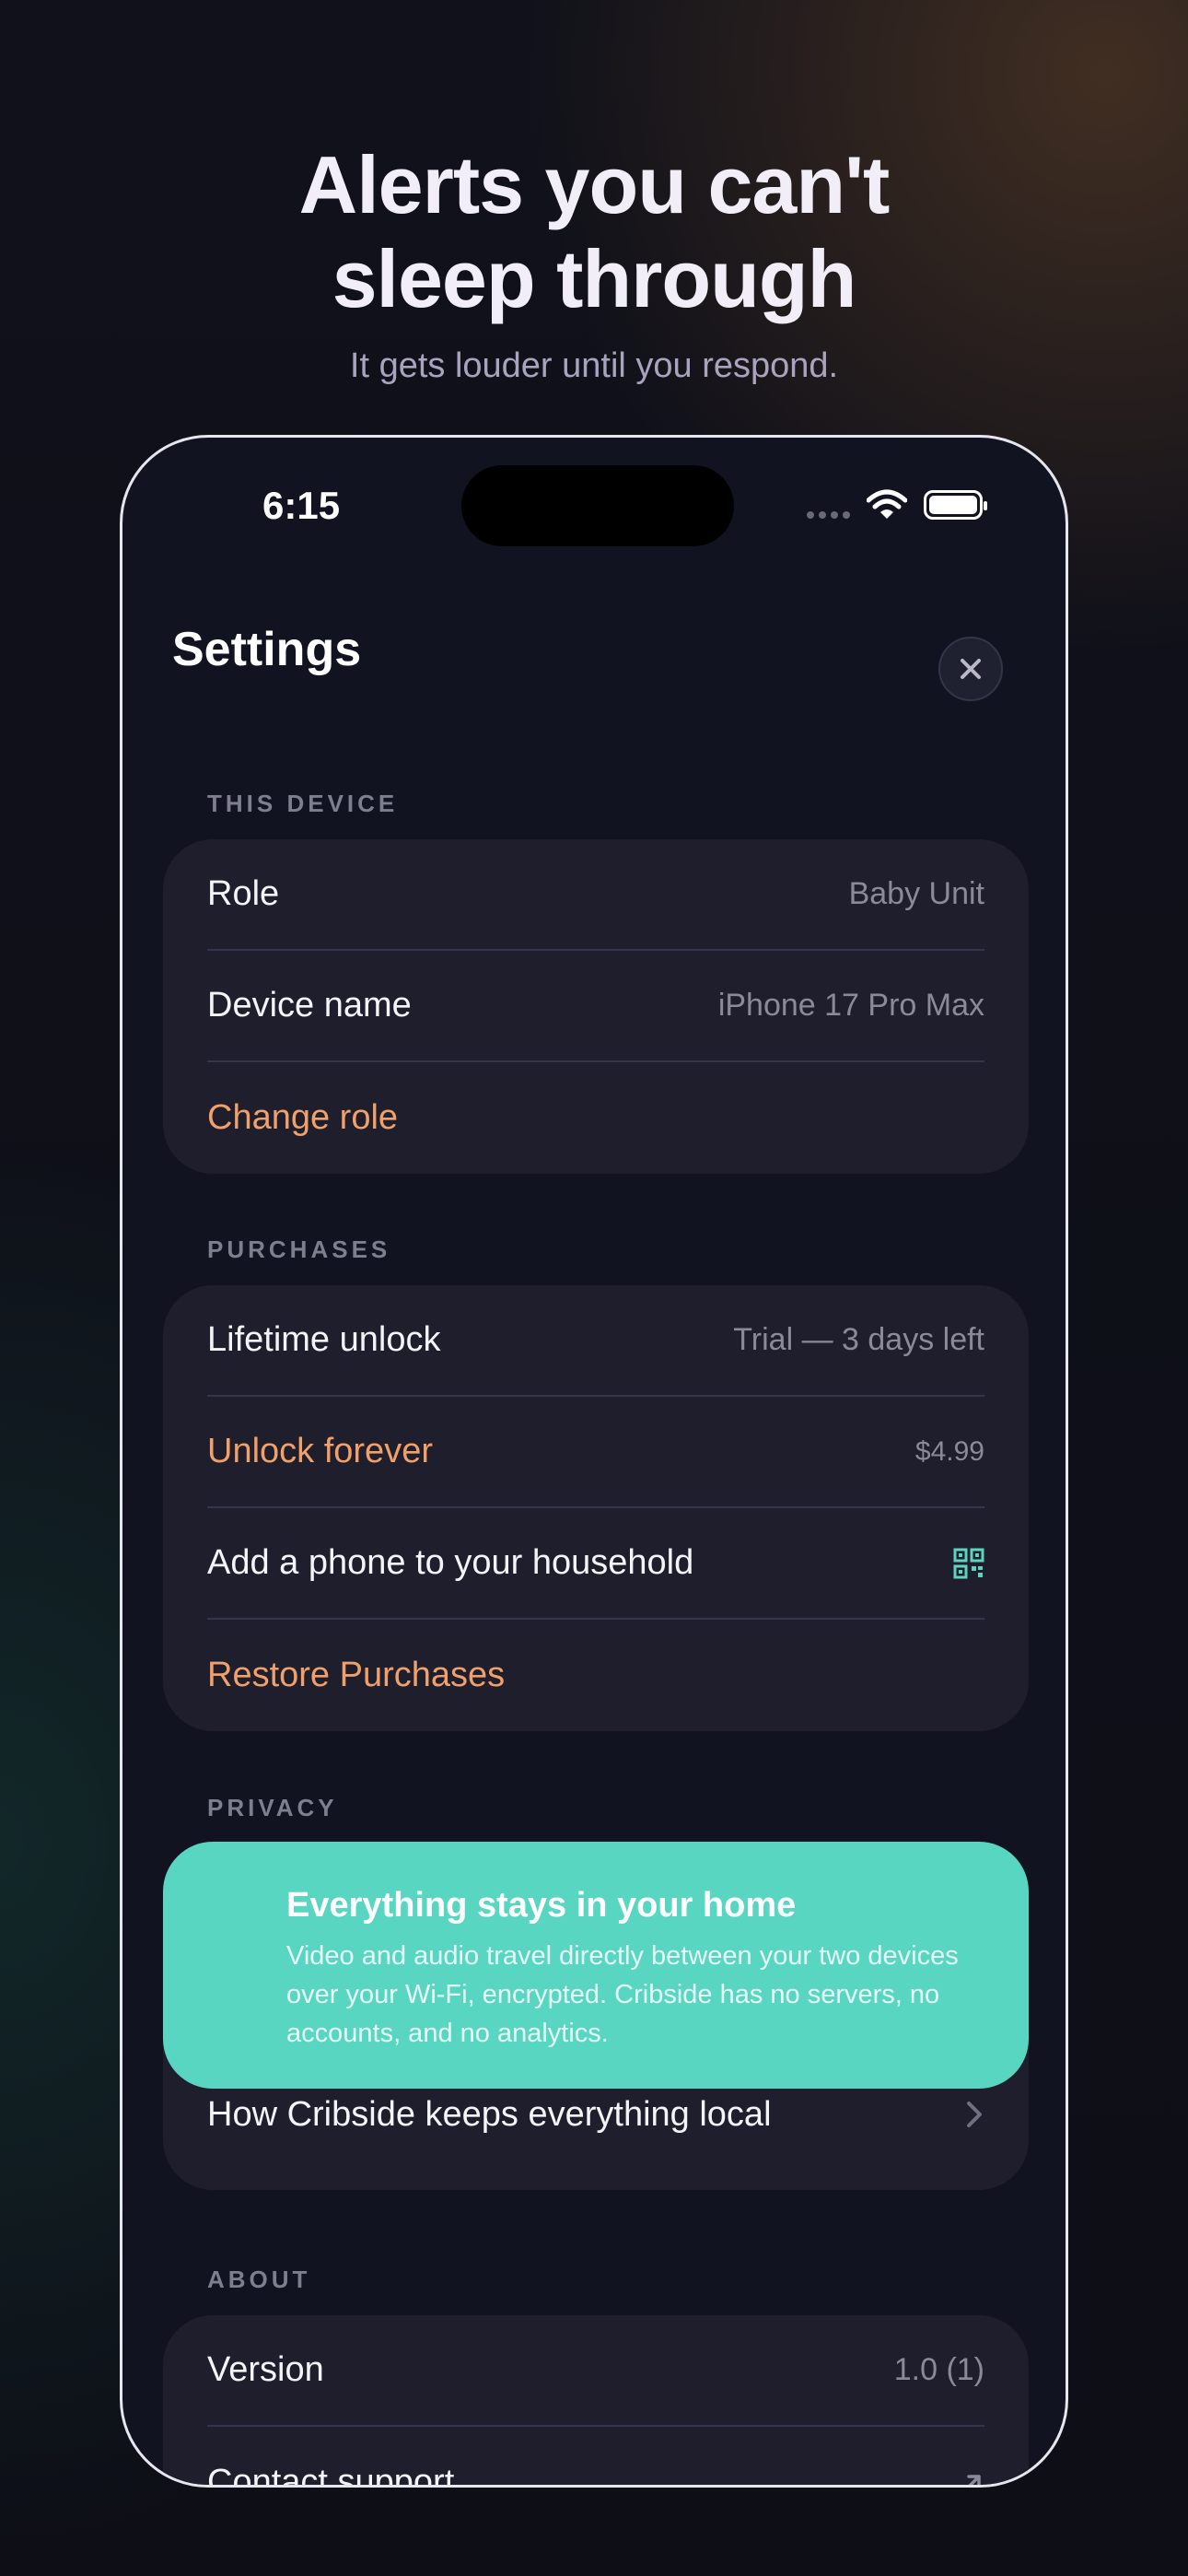  Describe the element at coordinates (594, 365) in the screenshot. I see `promo-subheadline: It gets louder until you respond.` at that location.